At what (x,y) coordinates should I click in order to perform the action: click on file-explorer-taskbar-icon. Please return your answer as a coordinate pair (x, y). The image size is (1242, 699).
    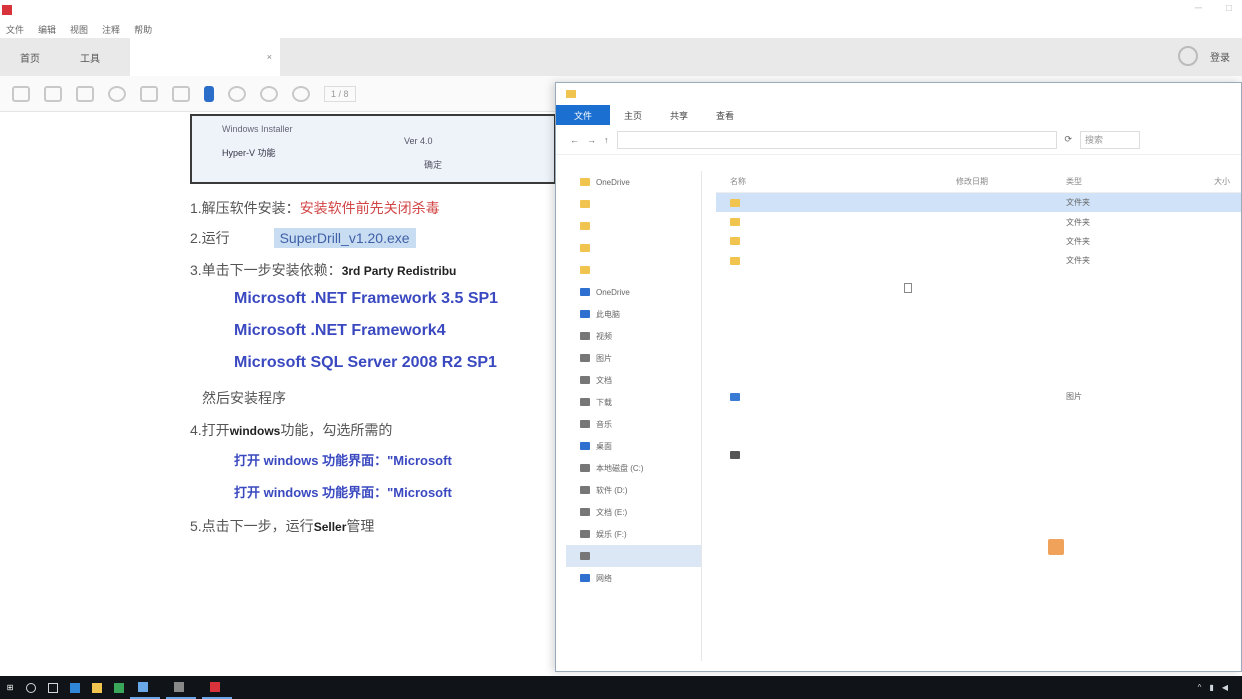
    Looking at the image, I should click on (97, 687).